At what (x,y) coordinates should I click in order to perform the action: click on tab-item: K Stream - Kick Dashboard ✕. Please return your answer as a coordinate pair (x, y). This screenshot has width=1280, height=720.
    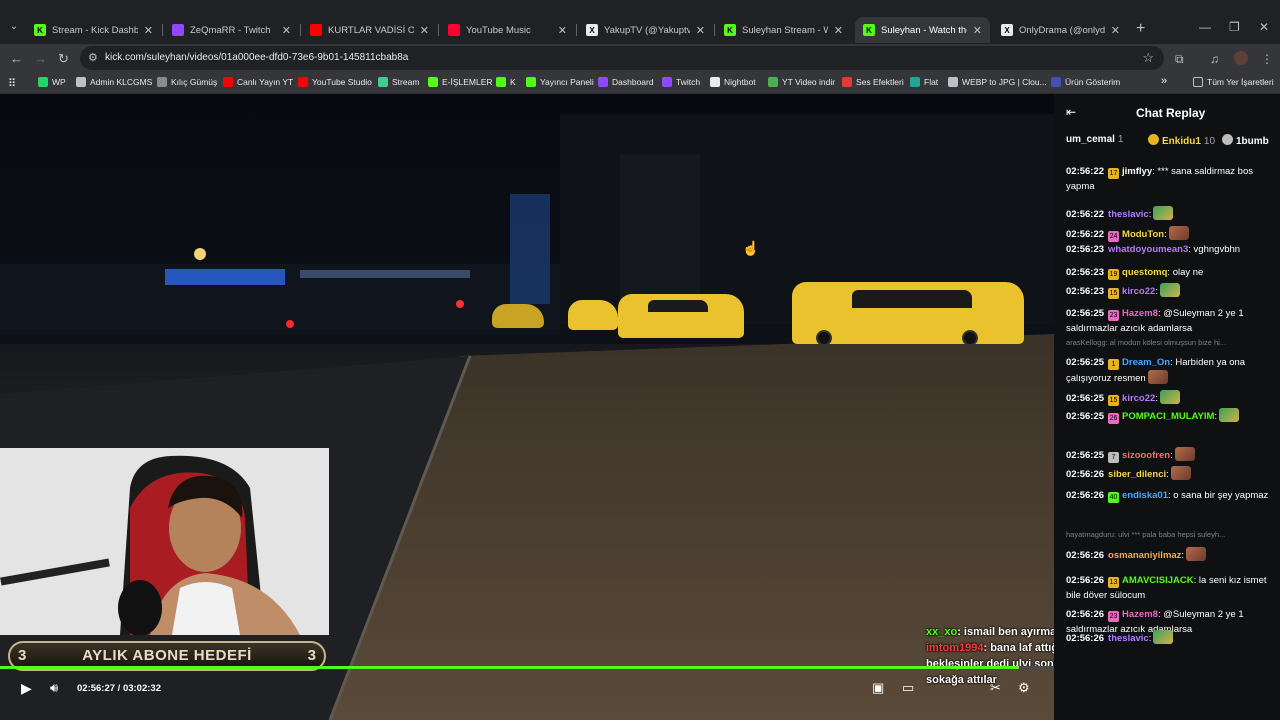
    Looking at the image, I should click on (93, 30).